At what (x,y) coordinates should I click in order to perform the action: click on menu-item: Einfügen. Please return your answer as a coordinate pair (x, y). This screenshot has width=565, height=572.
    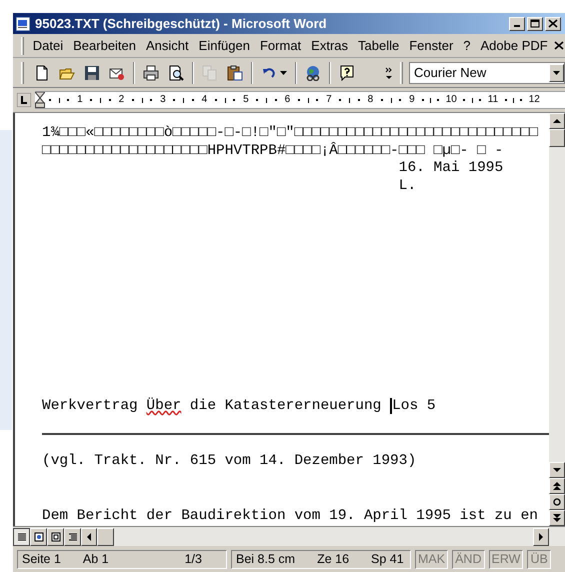
    Looking at the image, I should click on (224, 46).